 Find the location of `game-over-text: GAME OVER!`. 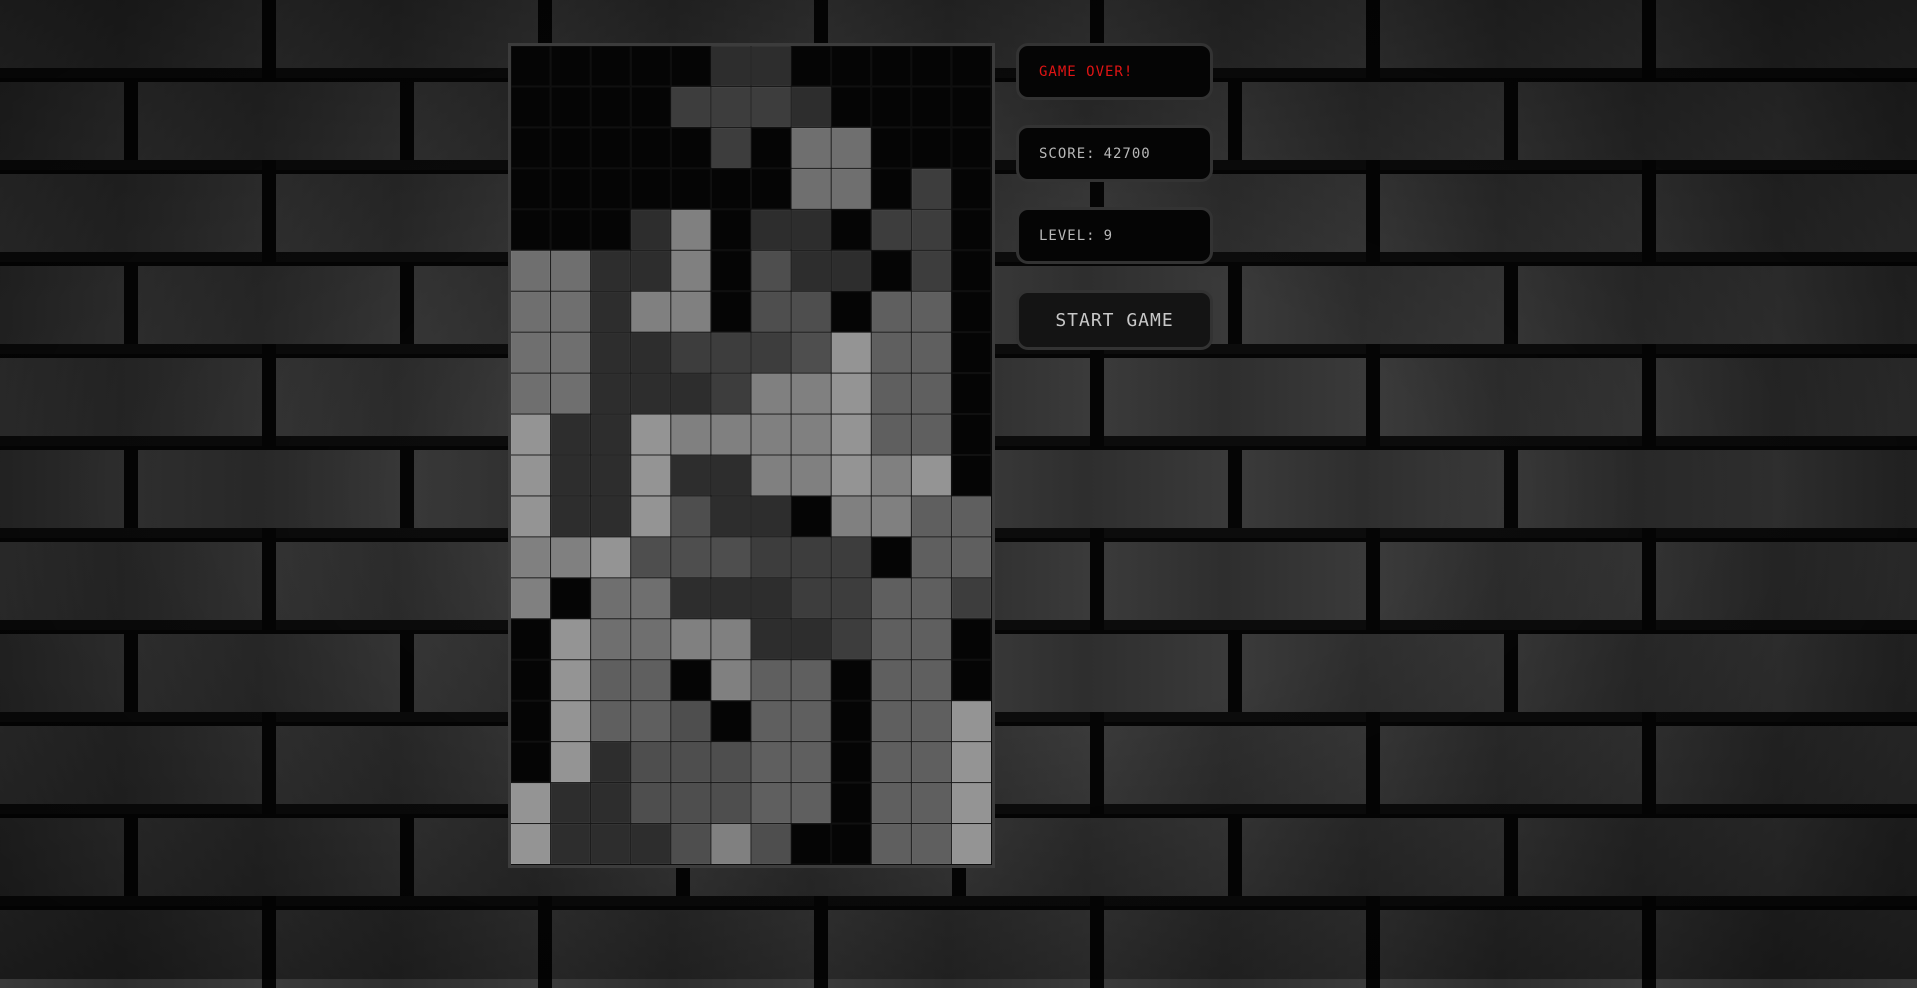

game-over-text: GAME OVER! is located at coordinates (1086, 71).